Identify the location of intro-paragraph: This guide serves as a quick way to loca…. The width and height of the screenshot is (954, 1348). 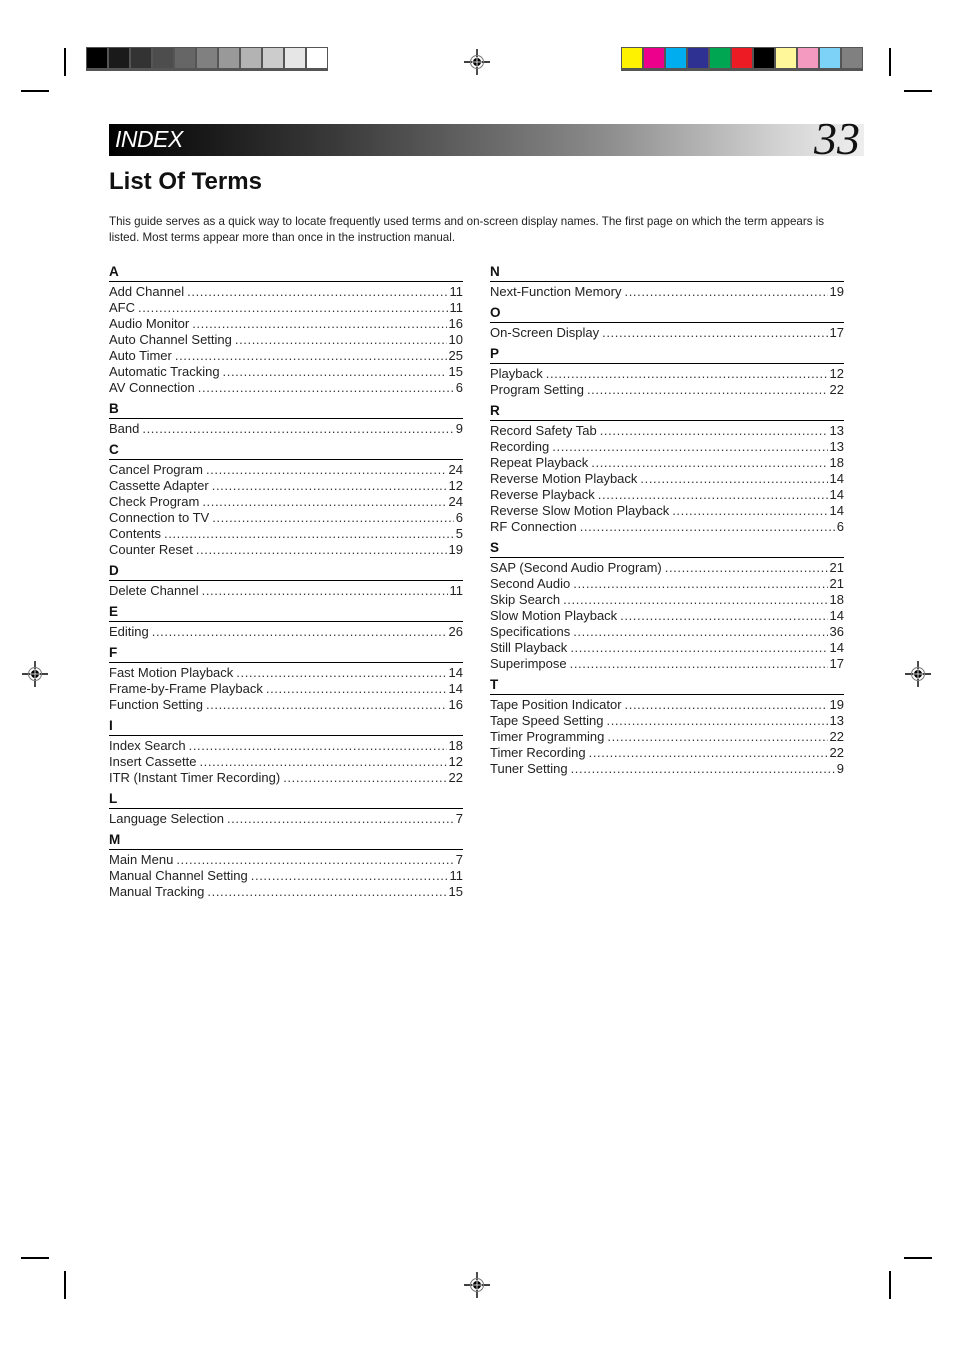
(467, 229).